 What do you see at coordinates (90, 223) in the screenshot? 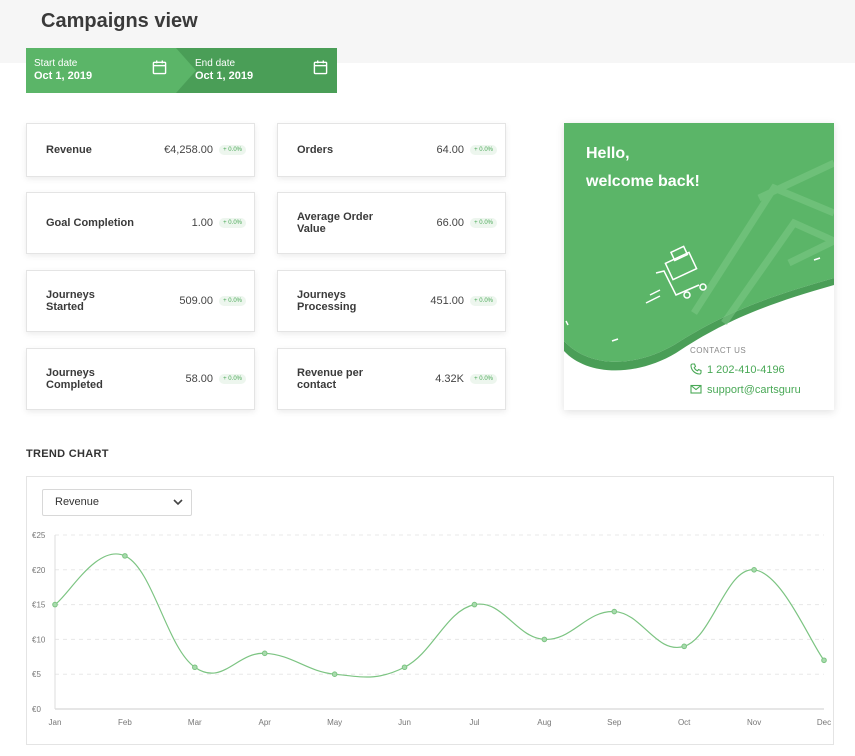
I see `metric-name: Goal Completion` at bounding box center [90, 223].